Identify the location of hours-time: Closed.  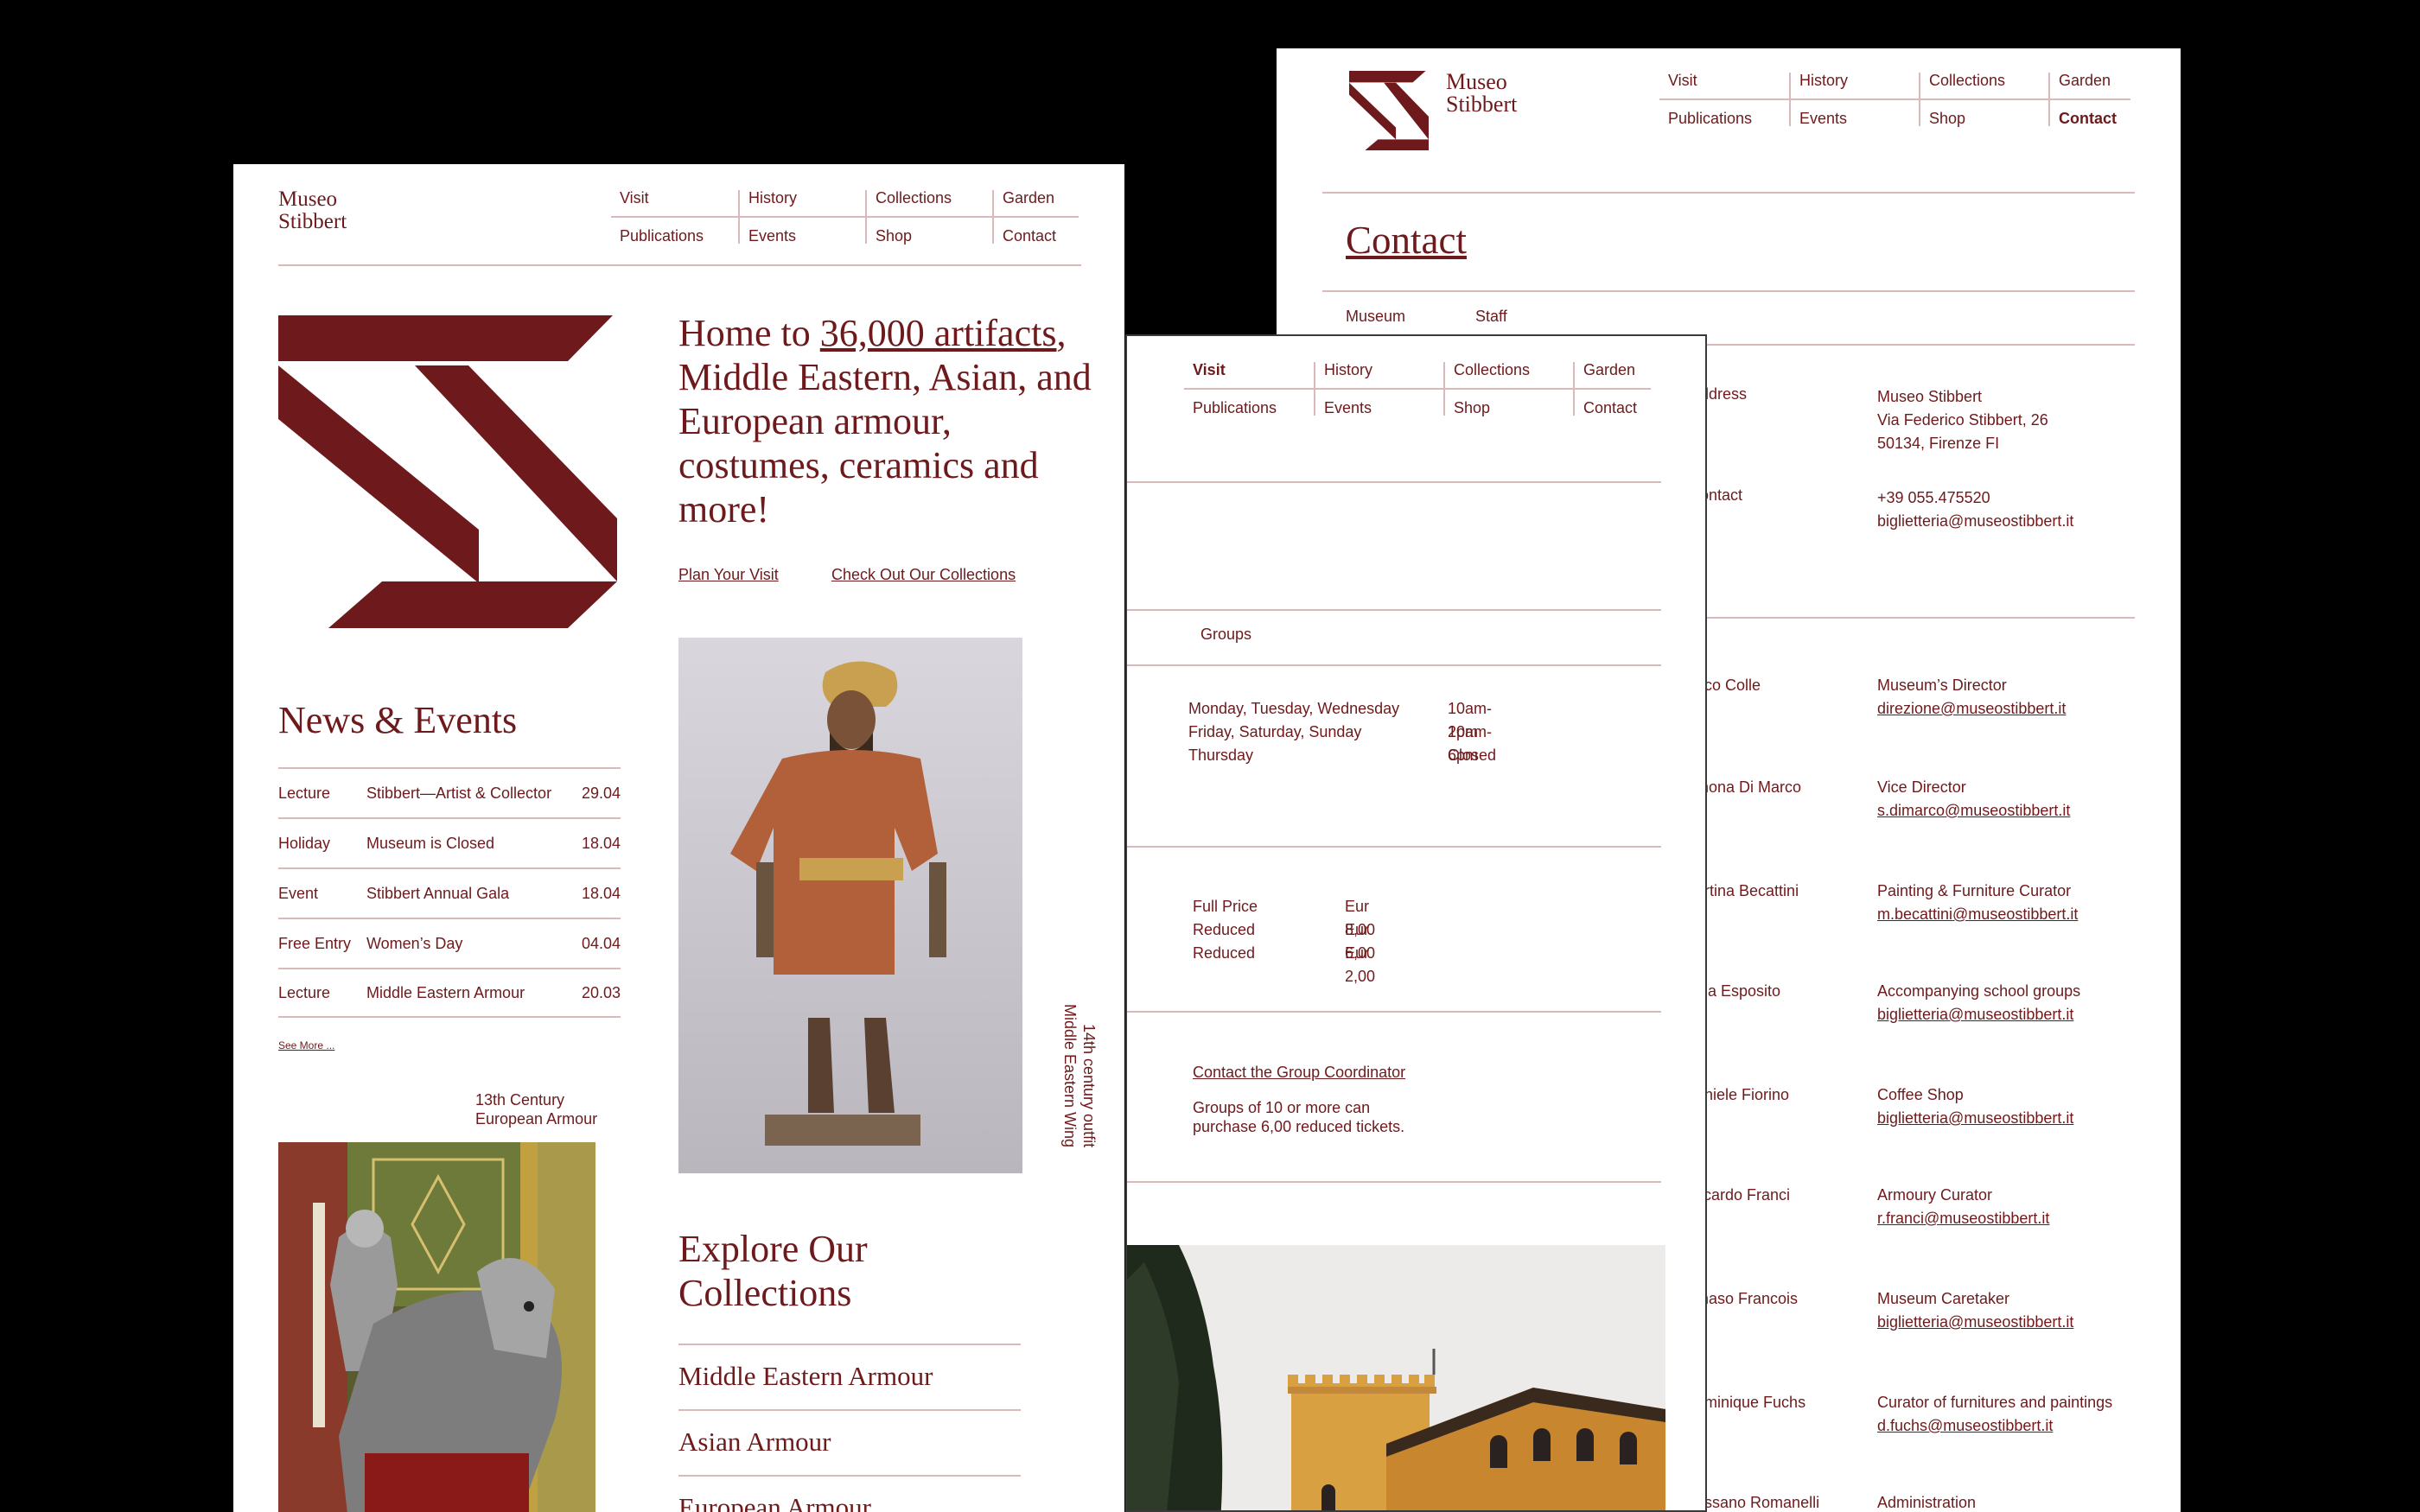
(1472, 755).